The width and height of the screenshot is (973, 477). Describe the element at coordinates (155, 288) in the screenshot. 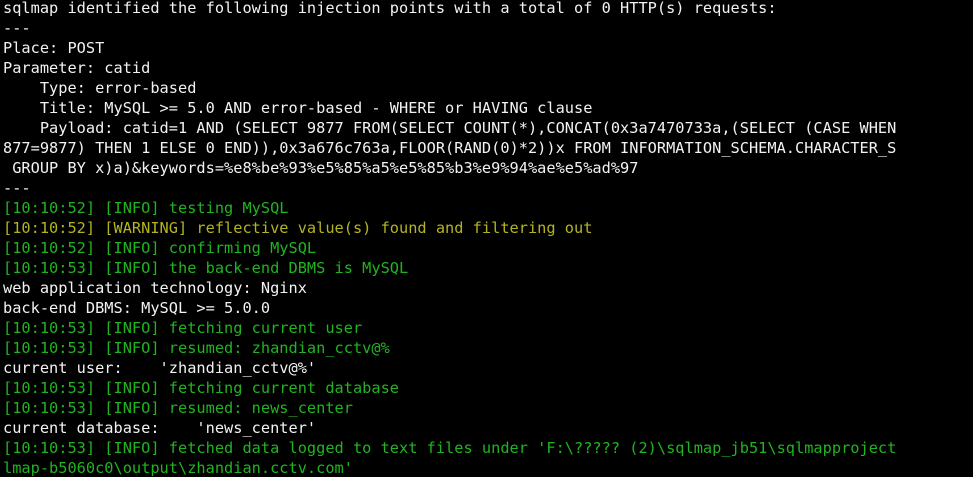

I see `terminal-line: web application technology: Nginx` at that location.